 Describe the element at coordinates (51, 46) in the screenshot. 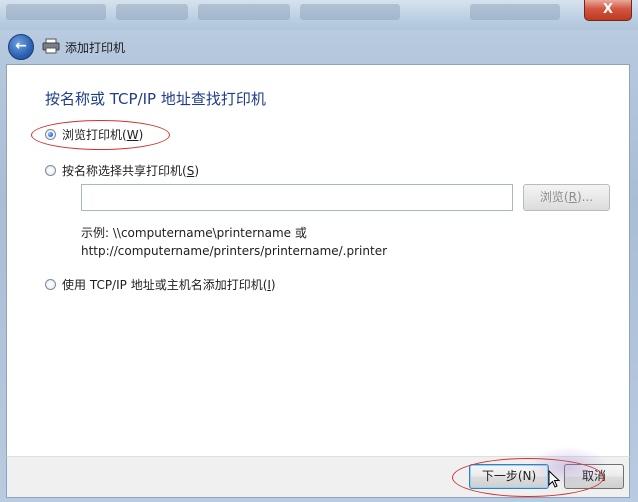

I see `printer-icon` at that location.